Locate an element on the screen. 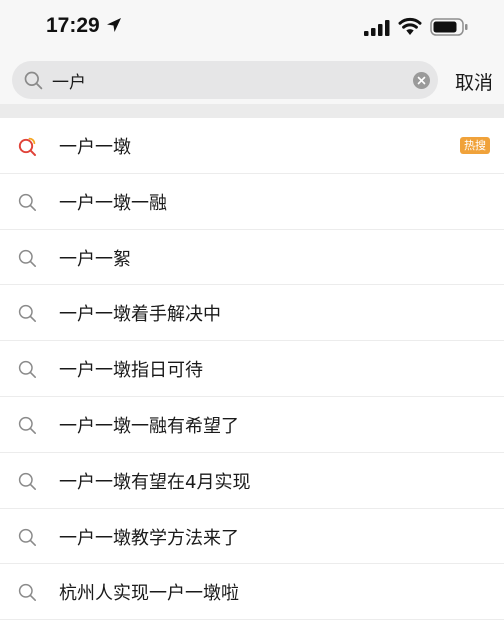  status-time: 17:29 is located at coordinates (73, 25).